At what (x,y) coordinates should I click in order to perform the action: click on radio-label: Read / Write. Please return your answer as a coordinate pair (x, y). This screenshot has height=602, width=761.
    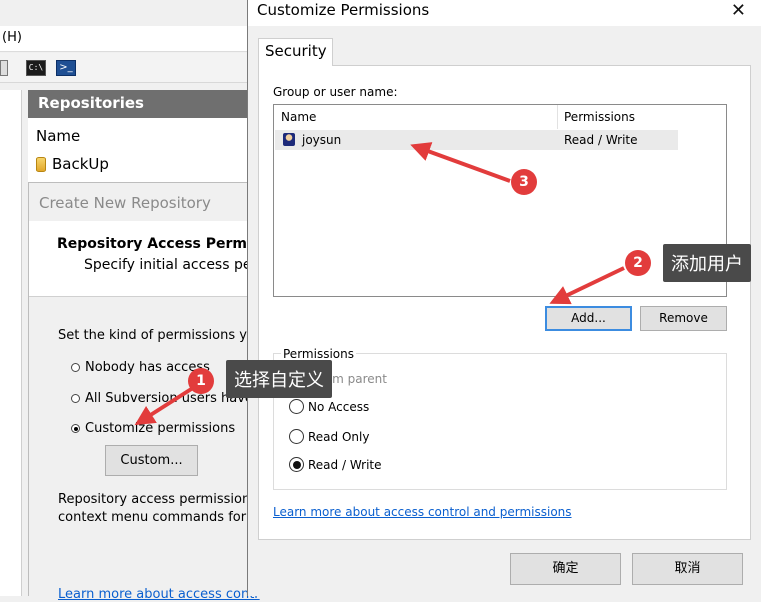
    Looking at the image, I should click on (345, 464).